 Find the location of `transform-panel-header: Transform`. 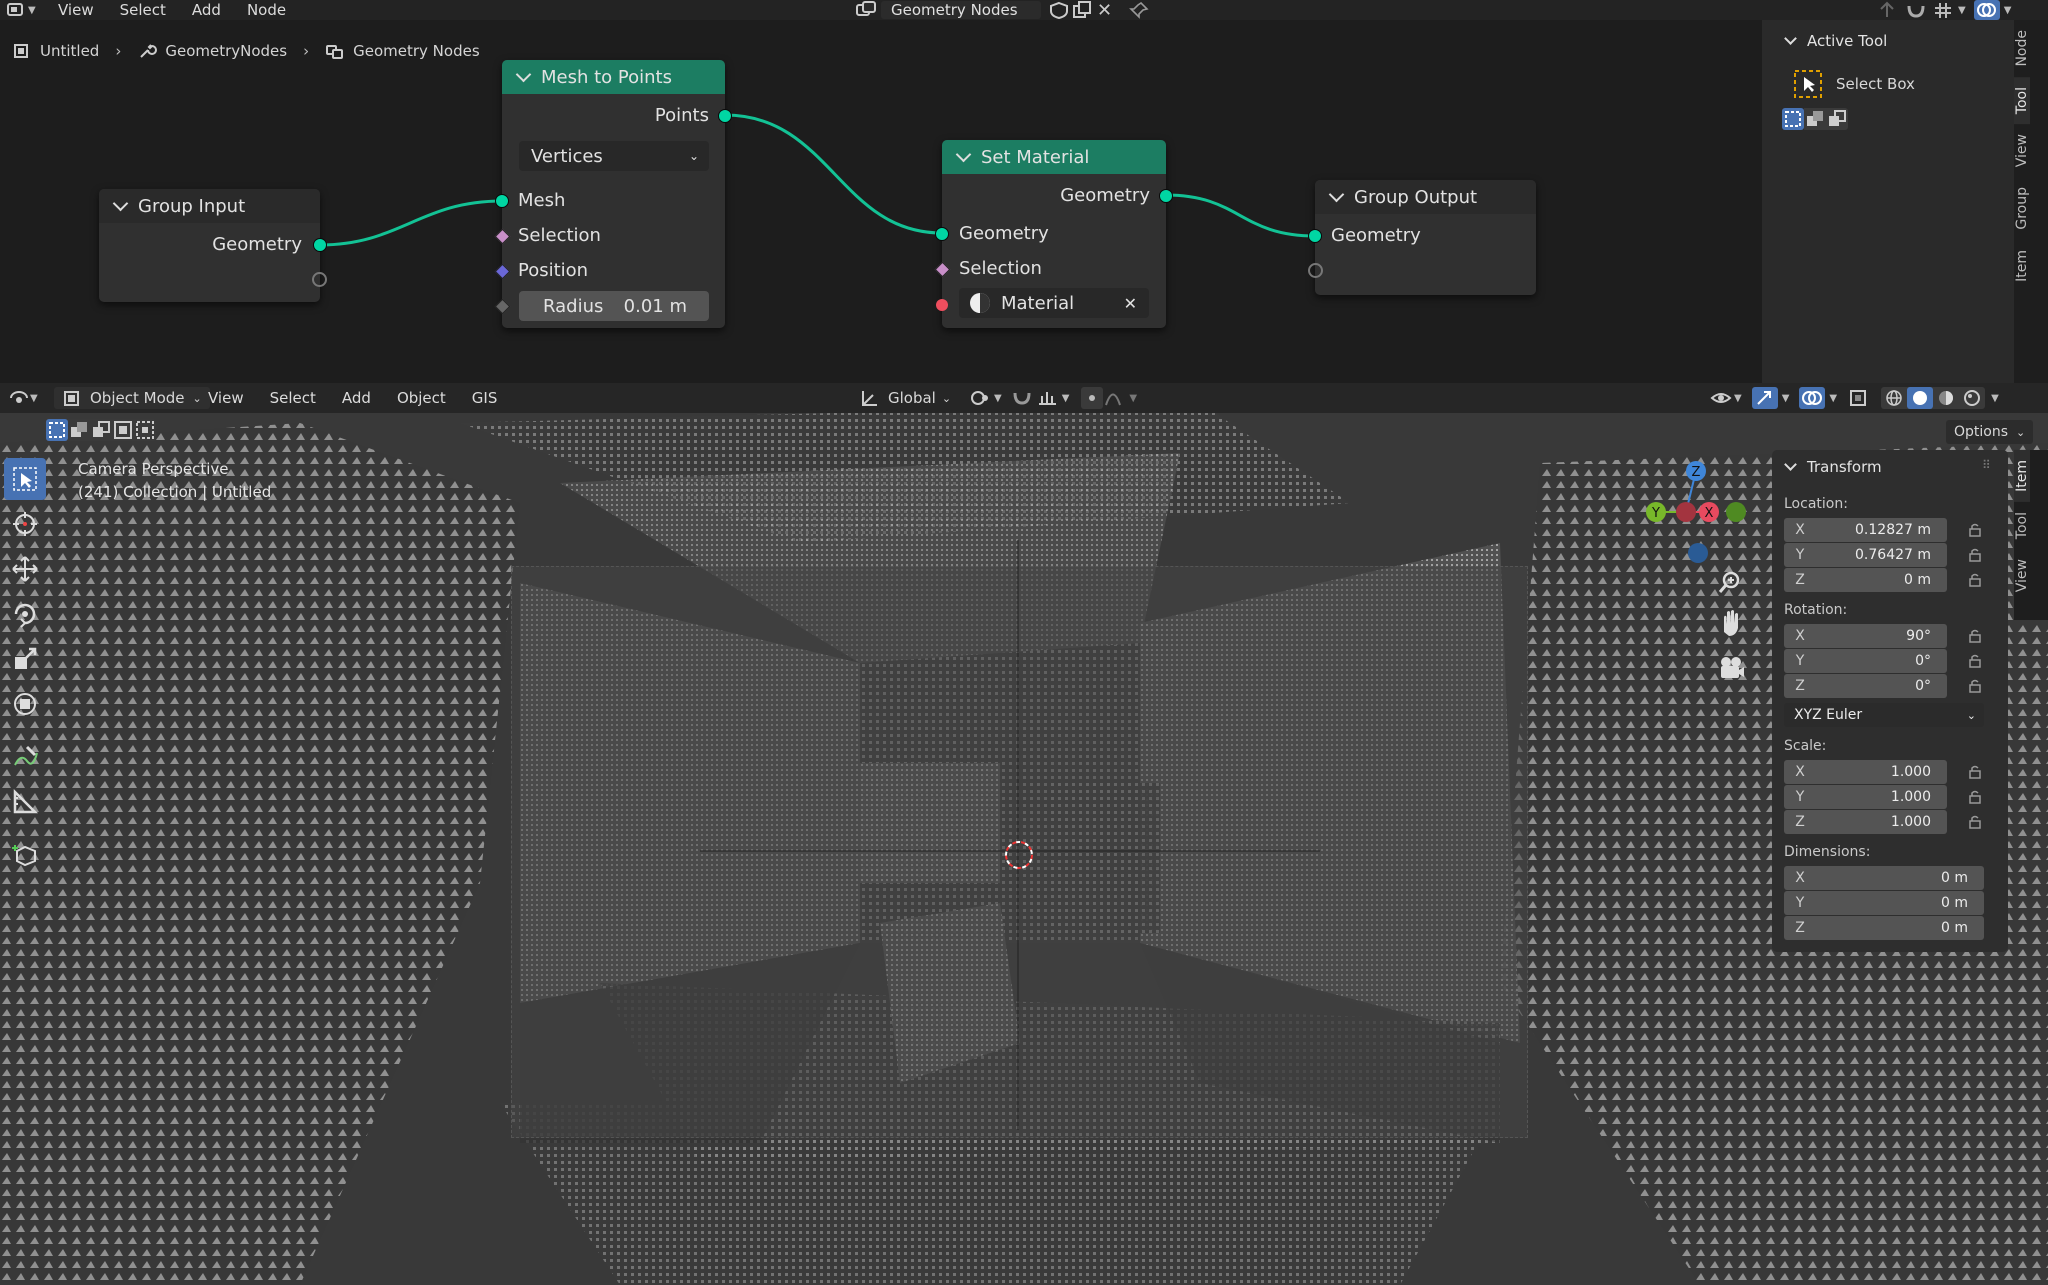

transform-panel-header: Transform is located at coordinates (1833, 467).